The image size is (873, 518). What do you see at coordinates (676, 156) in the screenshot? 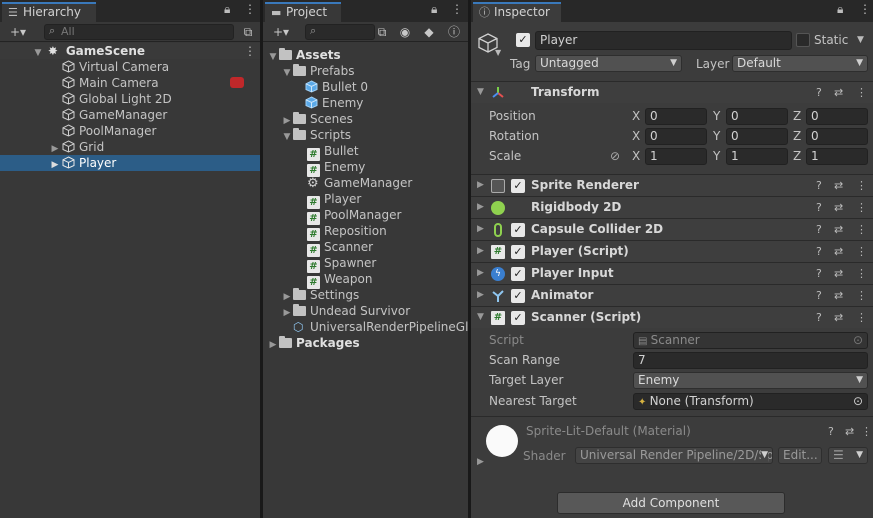
I see `scale-x-field: 1` at bounding box center [676, 156].